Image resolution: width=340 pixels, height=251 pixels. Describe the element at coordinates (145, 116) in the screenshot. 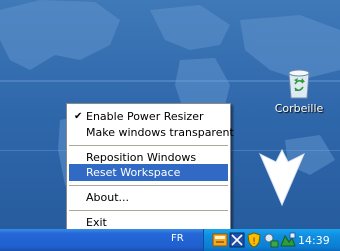

I see `menu-item-label: Enable Power Resizer` at that location.